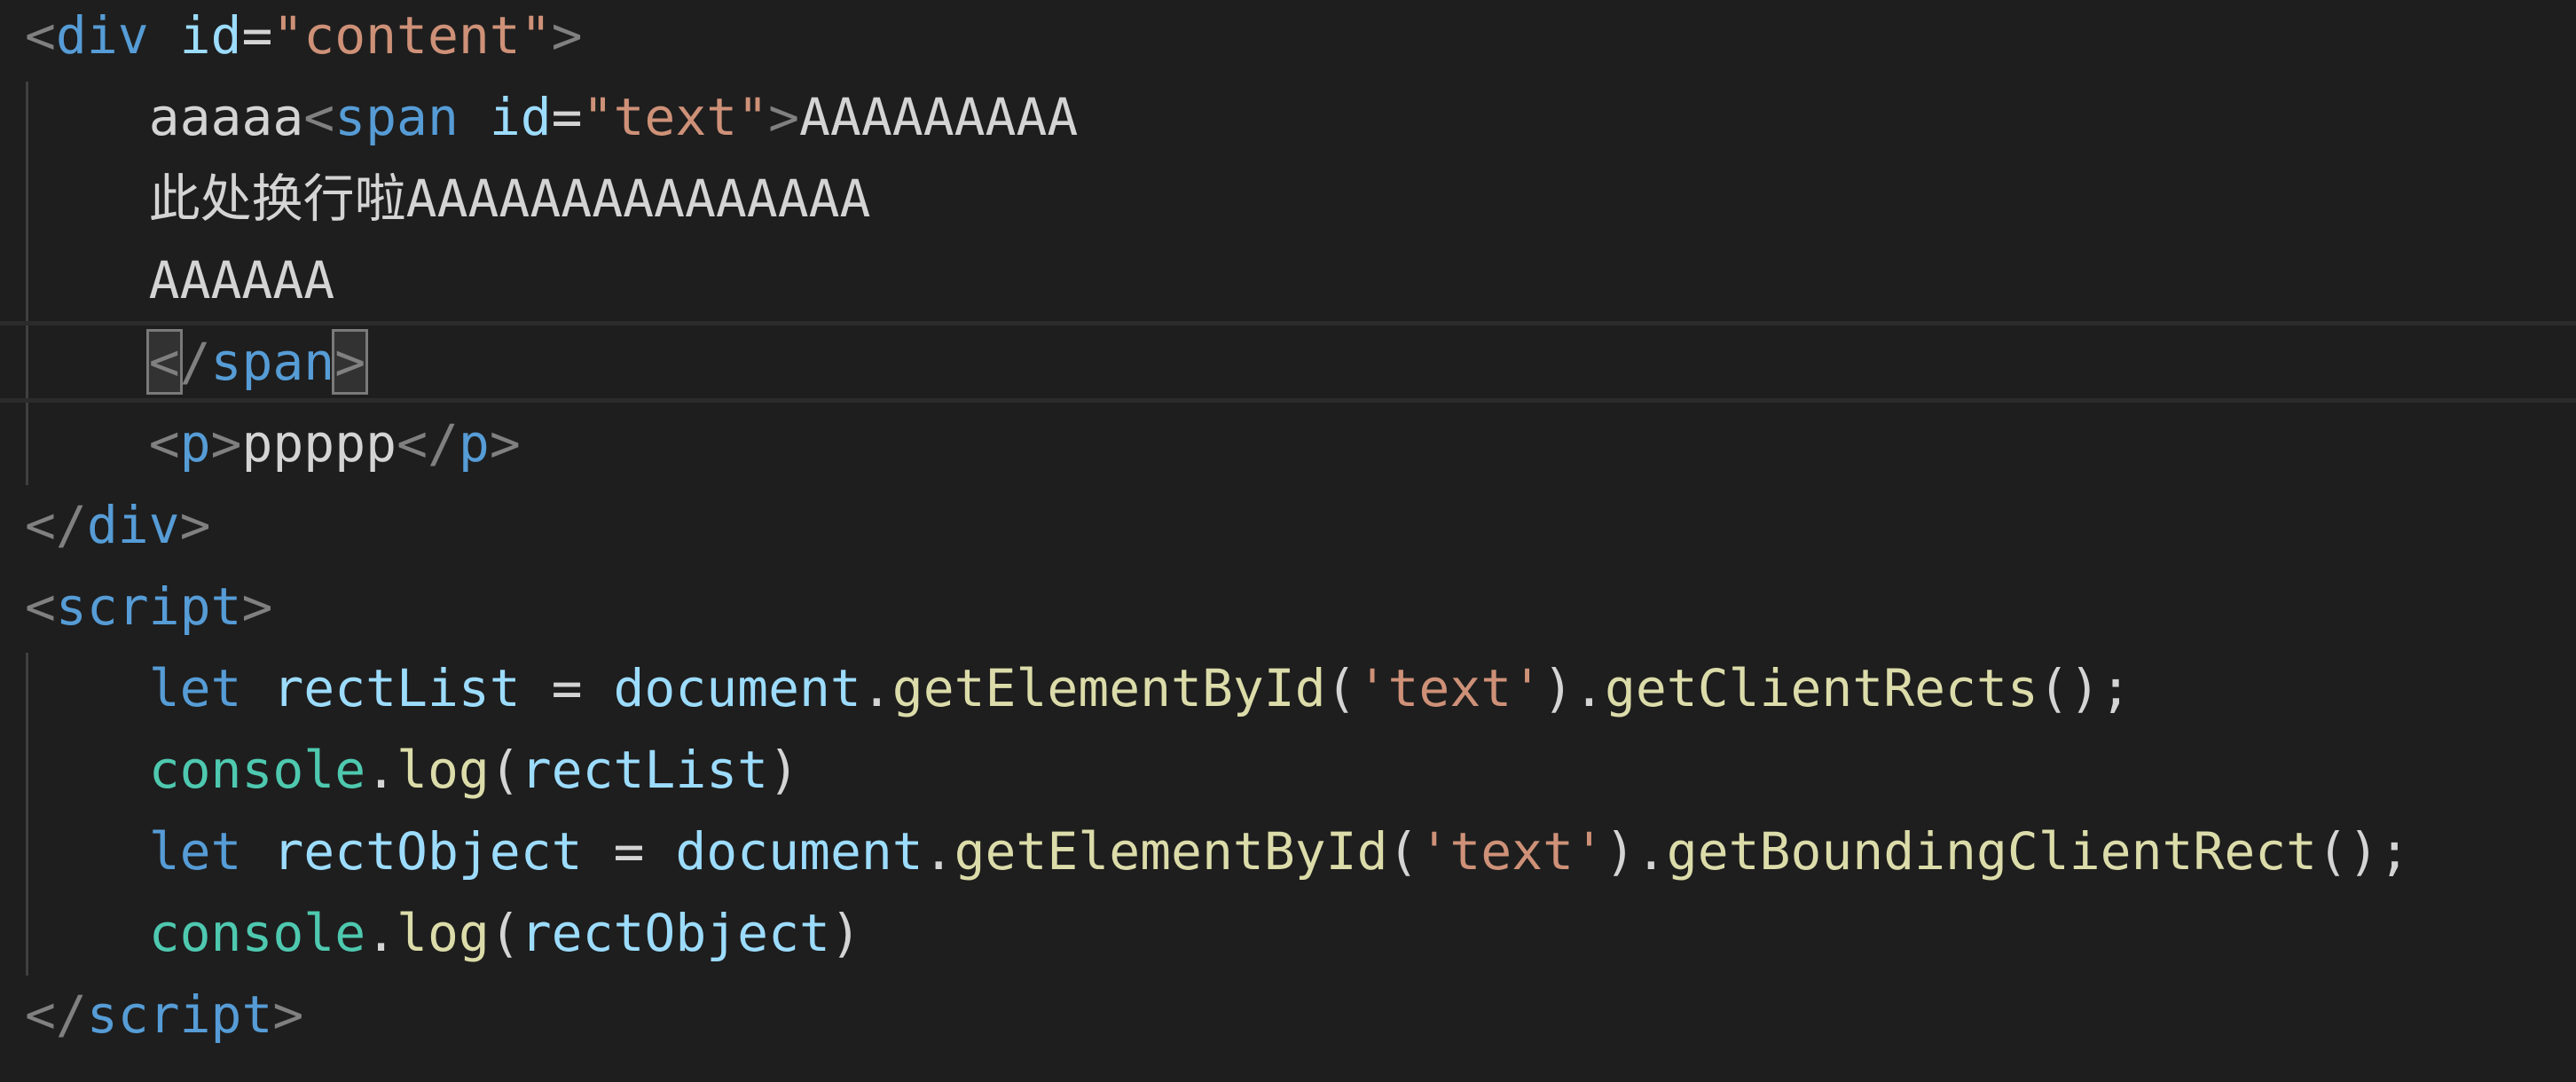  What do you see at coordinates (1288, 117) in the screenshot?
I see `code-line: aaaaa<span id="text">AAAAAAAAA` at bounding box center [1288, 117].